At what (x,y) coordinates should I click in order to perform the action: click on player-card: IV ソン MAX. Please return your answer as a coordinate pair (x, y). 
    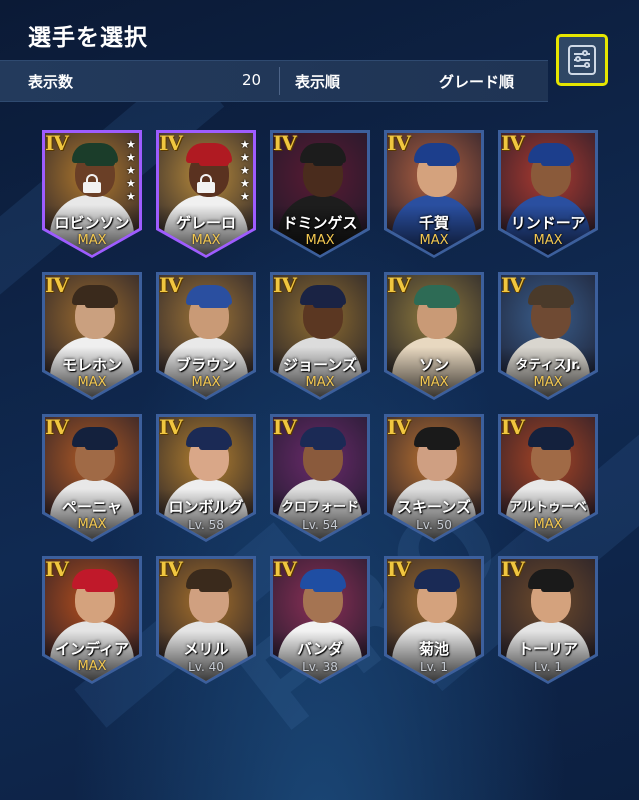
    Looking at the image, I should click on (434, 336).